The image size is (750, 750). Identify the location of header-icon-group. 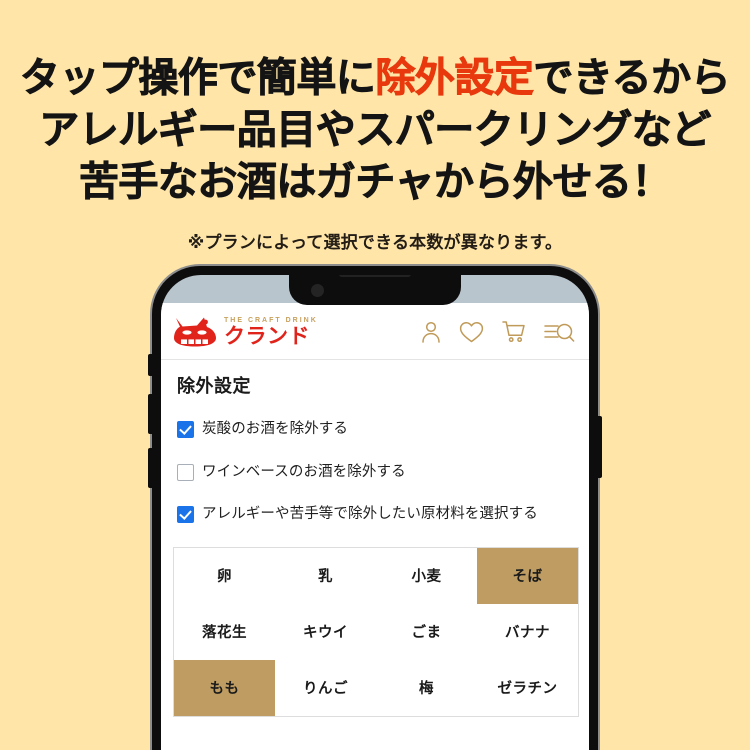
(497, 332).